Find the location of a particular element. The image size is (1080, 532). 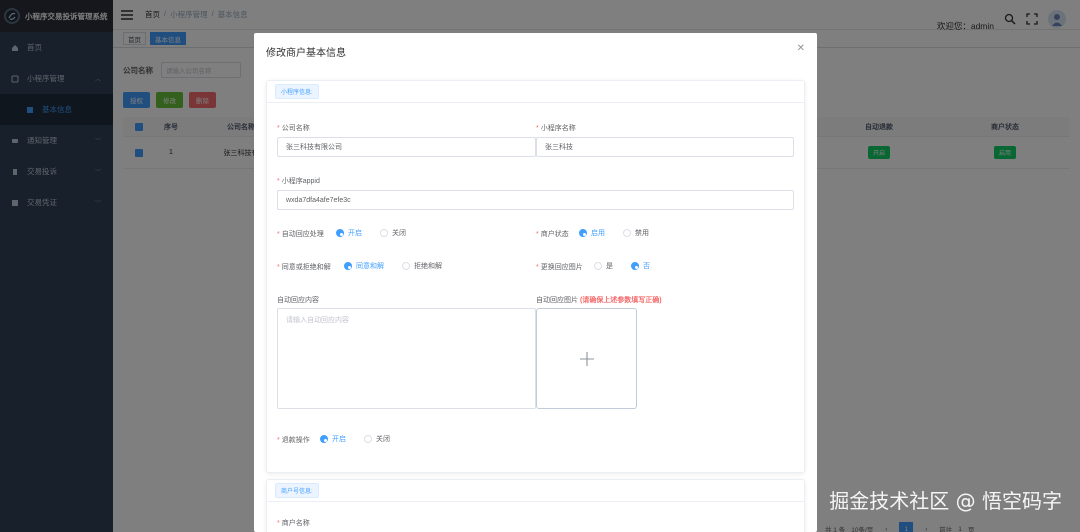

auto-on-radio is located at coordinates (340, 233).